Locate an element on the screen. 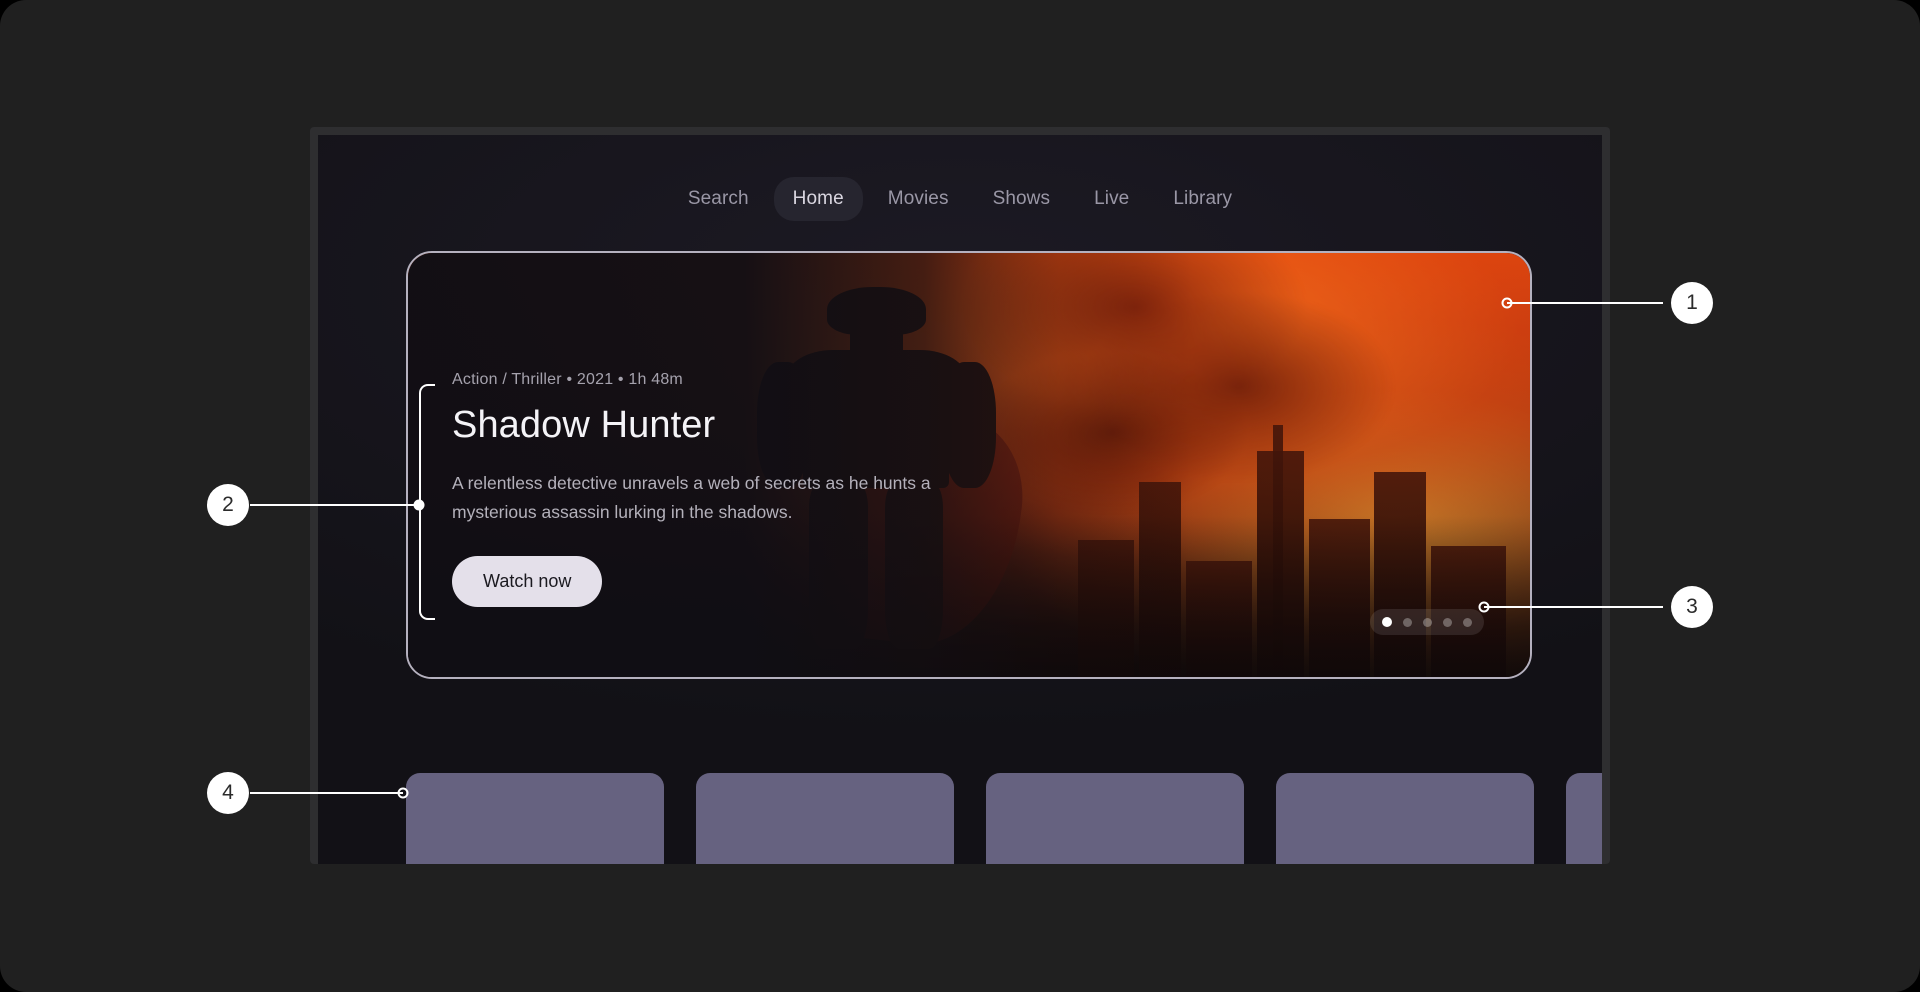 The width and height of the screenshot is (1920, 992). watch-now-button: Watch now is located at coordinates (527, 582).